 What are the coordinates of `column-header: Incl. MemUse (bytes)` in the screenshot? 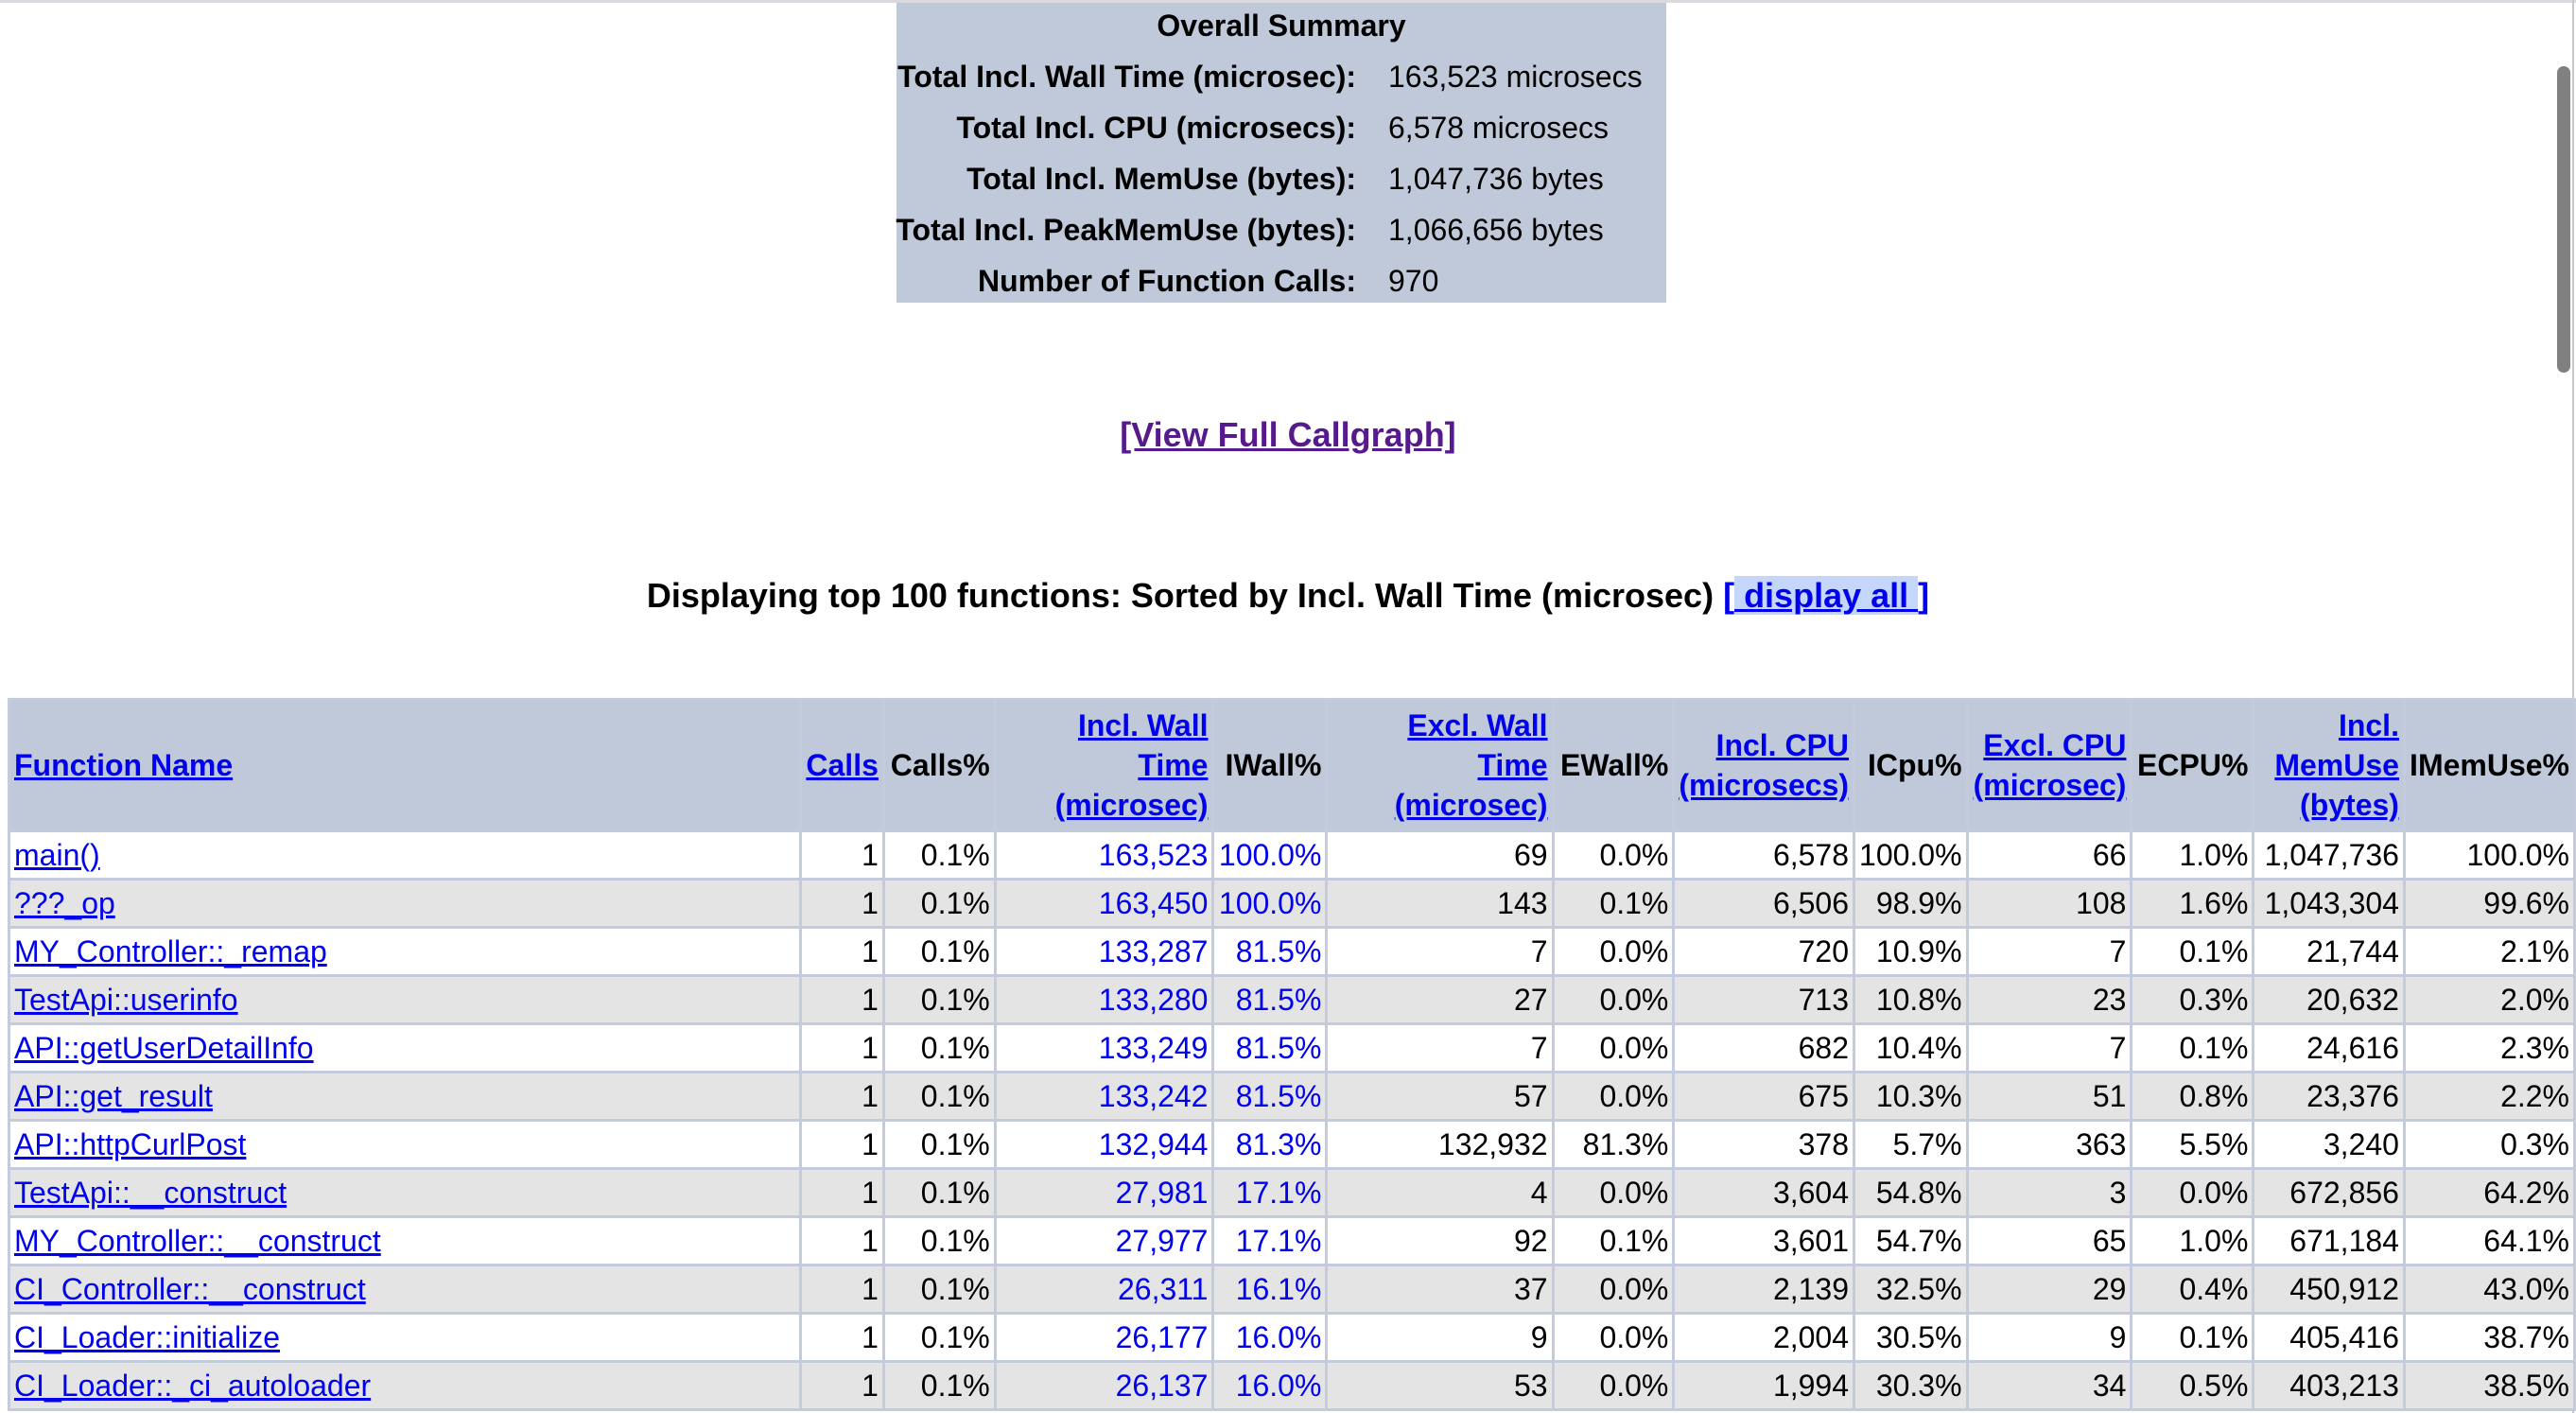 It's located at (2329, 765).